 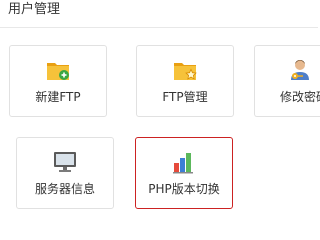 I want to click on tile-php-version-switch: PHP版本切换, so click(x=184, y=173).